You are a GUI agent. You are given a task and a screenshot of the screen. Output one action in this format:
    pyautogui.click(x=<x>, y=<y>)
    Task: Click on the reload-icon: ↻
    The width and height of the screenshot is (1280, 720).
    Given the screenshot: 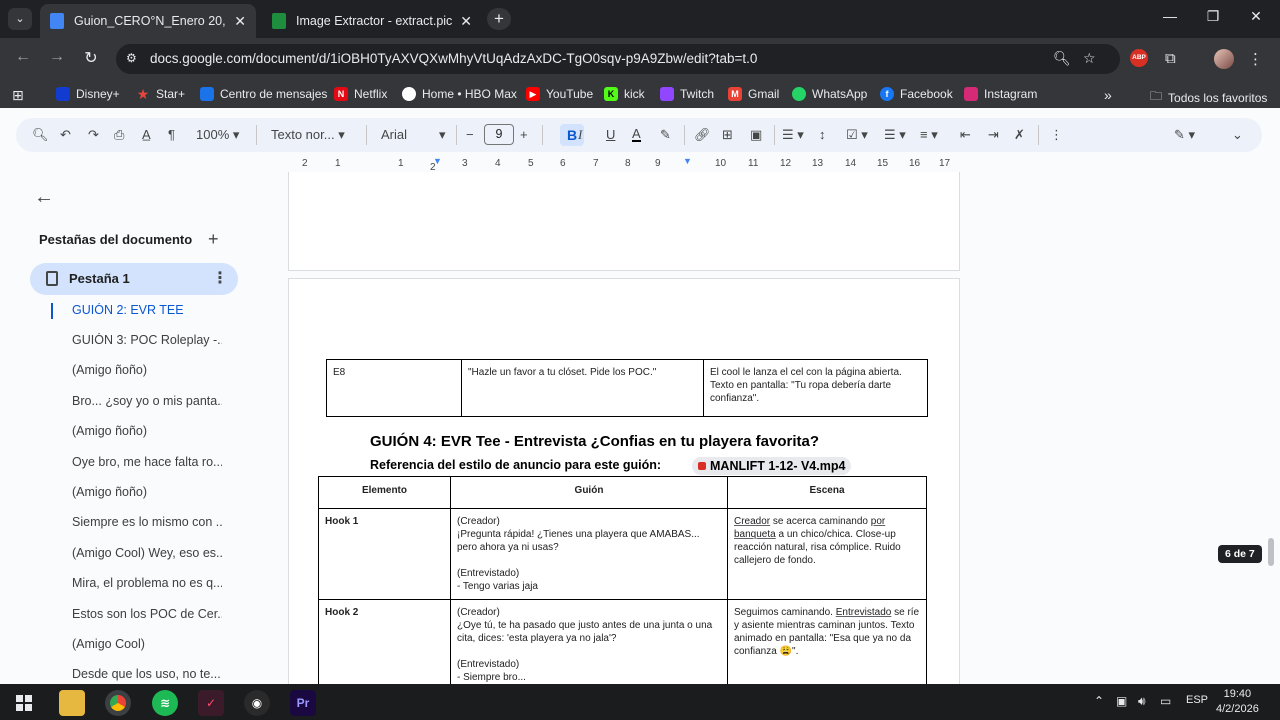 What is the action you would take?
    pyautogui.click(x=91, y=58)
    